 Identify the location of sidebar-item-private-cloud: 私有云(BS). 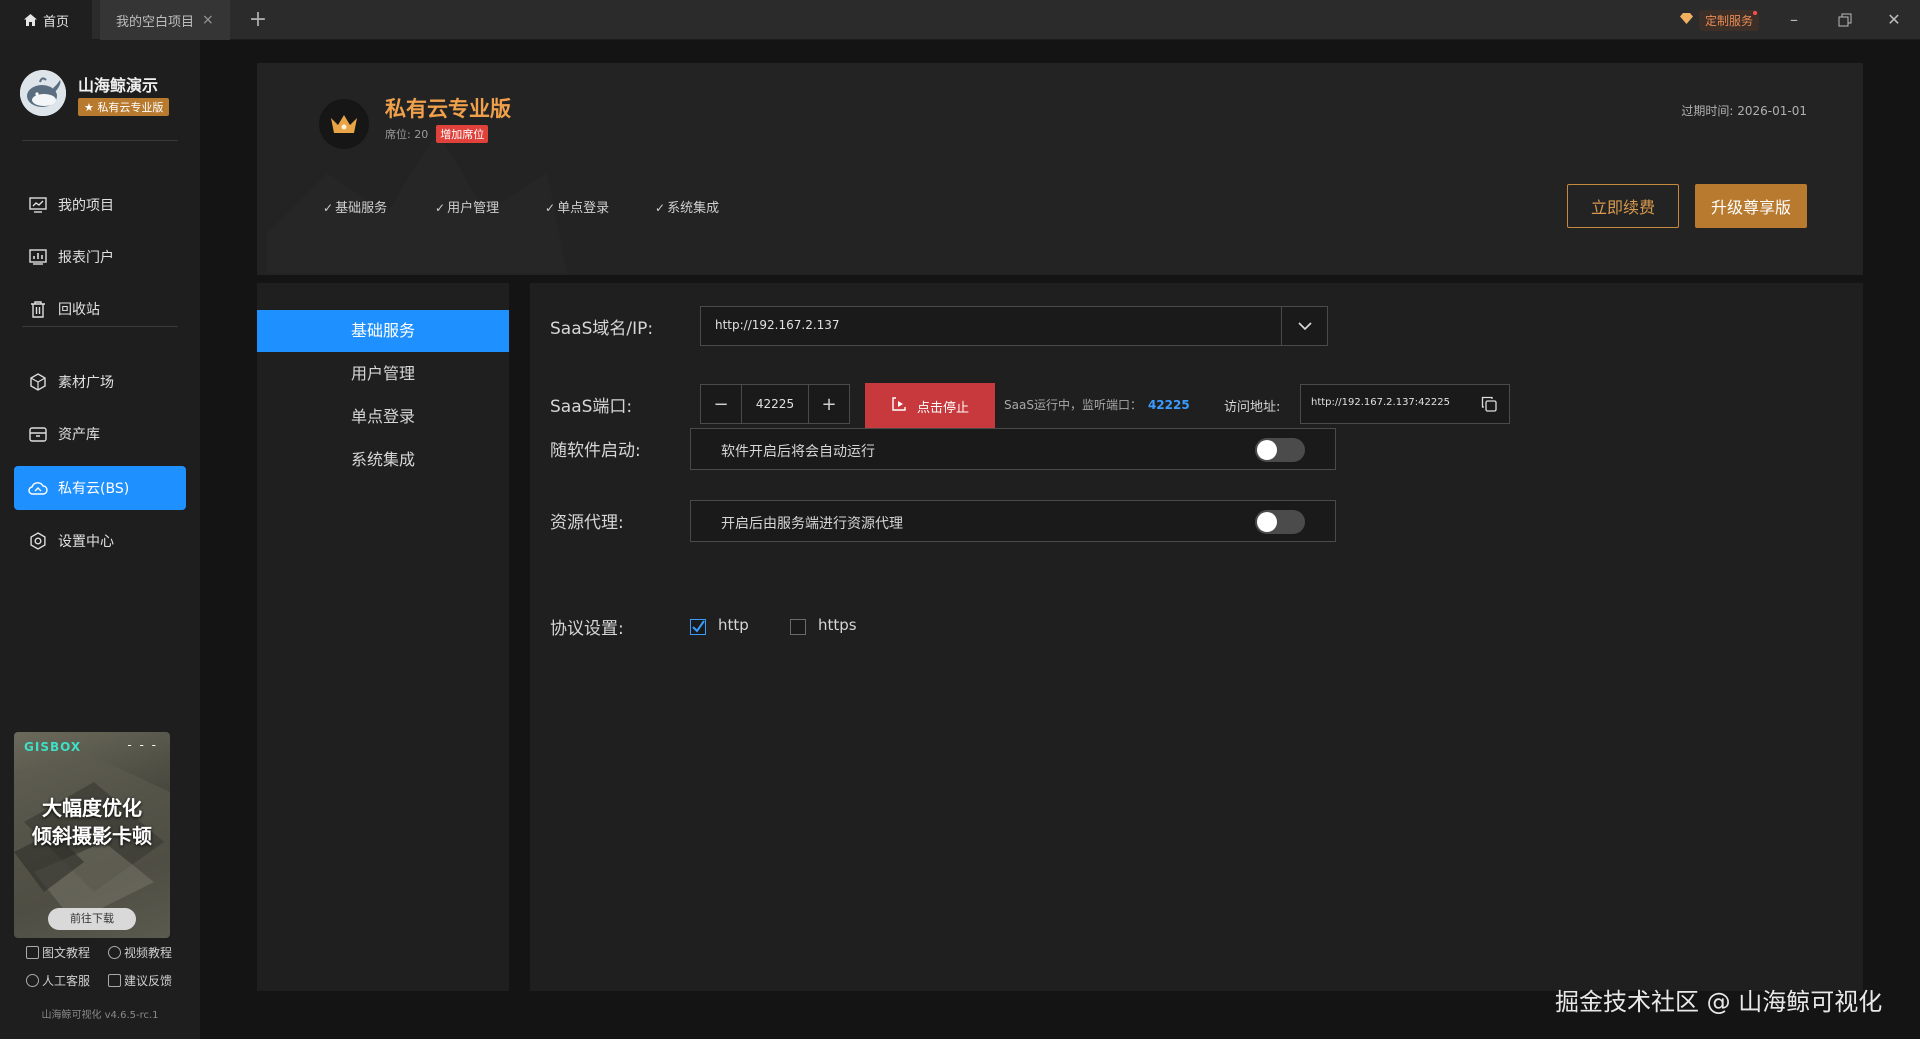
(100, 488).